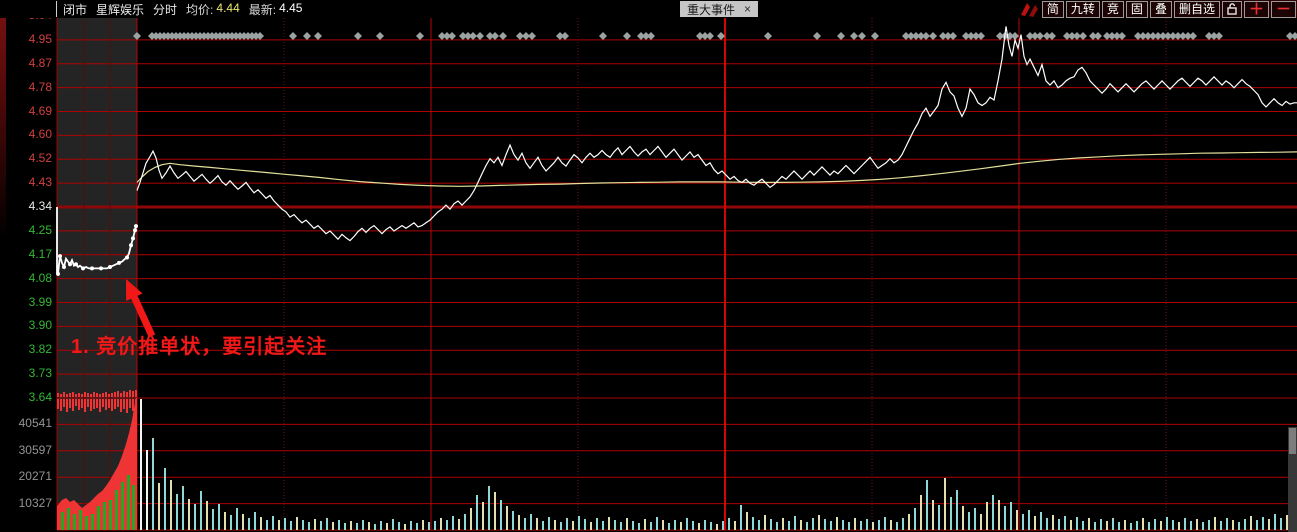  What do you see at coordinates (40, 134) in the screenshot?
I see `price-axis-tick: 4.60` at bounding box center [40, 134].